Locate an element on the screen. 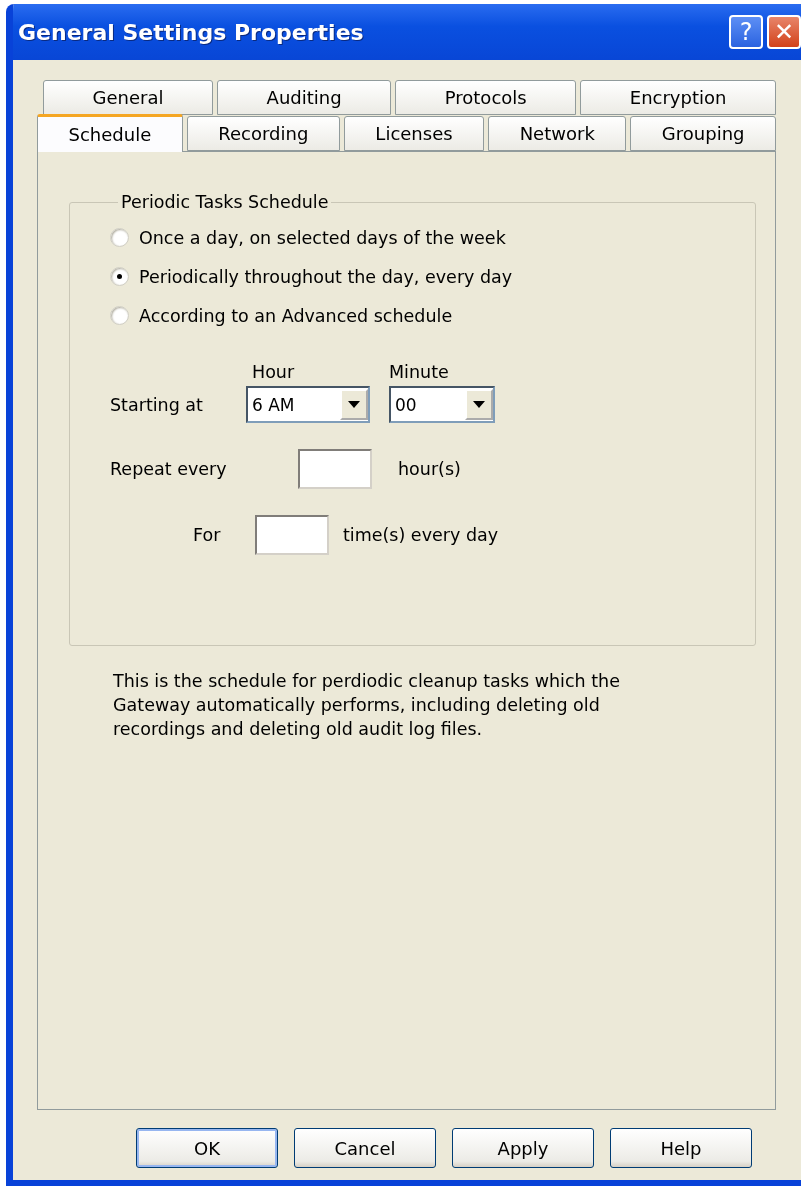 This screenshot has height=1194, width=801. radio-option: According to an Advanced schedule is located at coordinates (432, 315).